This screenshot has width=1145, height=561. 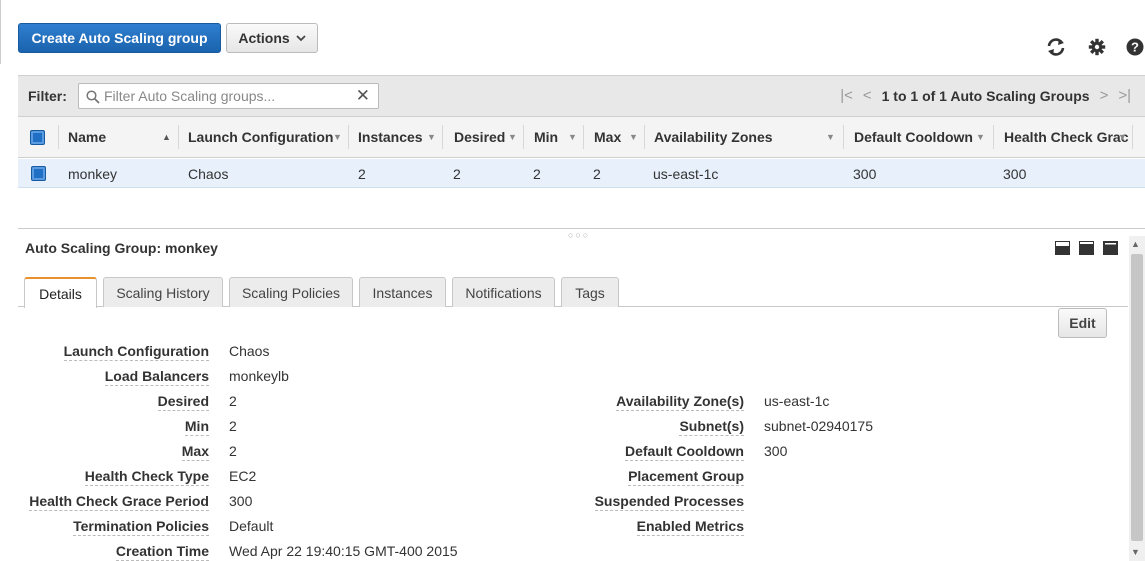 I want to click on tab-scaling-policies: Scaling Policies, so click(x=291, y=292).